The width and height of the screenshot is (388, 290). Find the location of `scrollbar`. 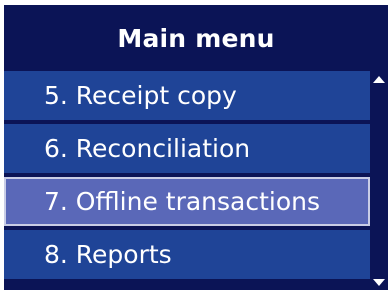

scrollbar is located at coordinates (379, 180).